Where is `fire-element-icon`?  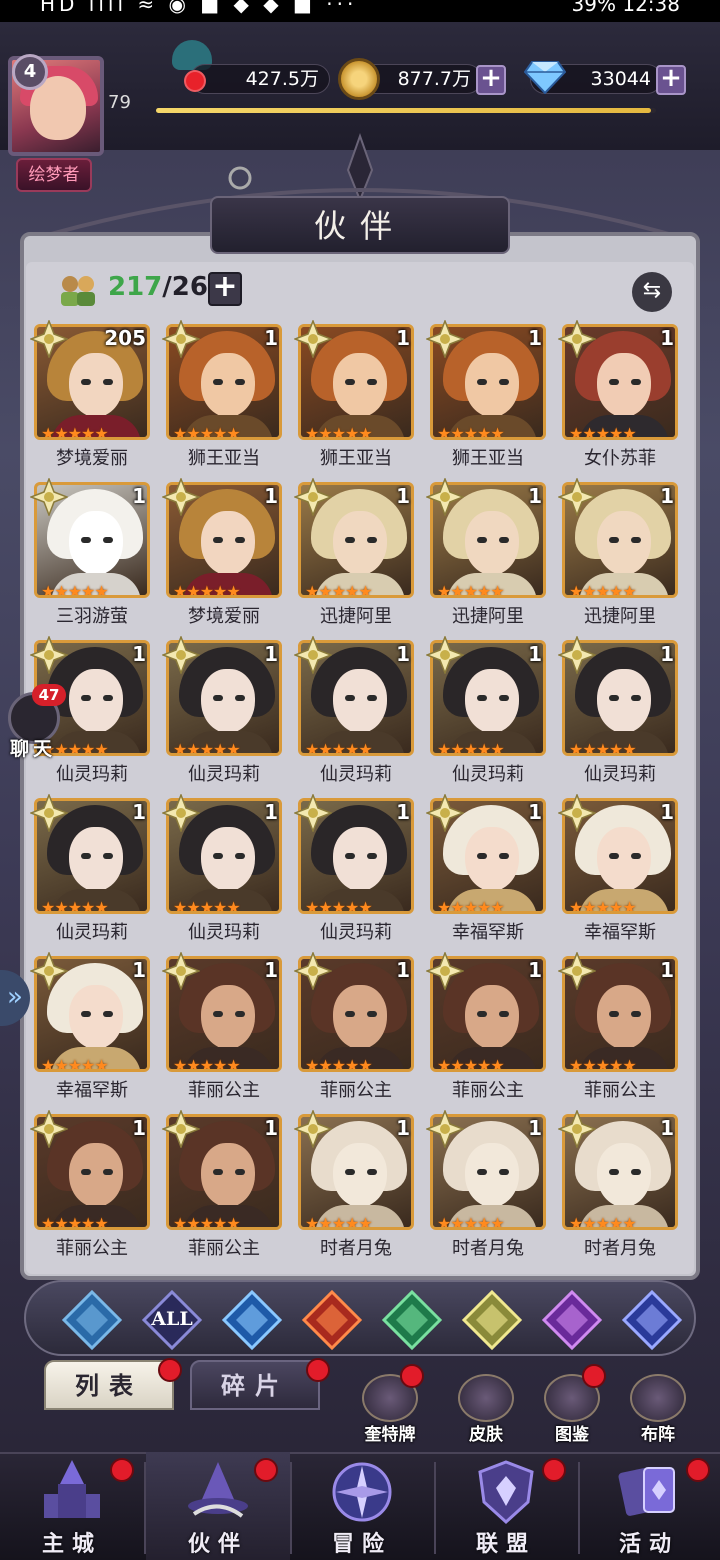
fire-element-icon is located at coordinates (332, 1320).